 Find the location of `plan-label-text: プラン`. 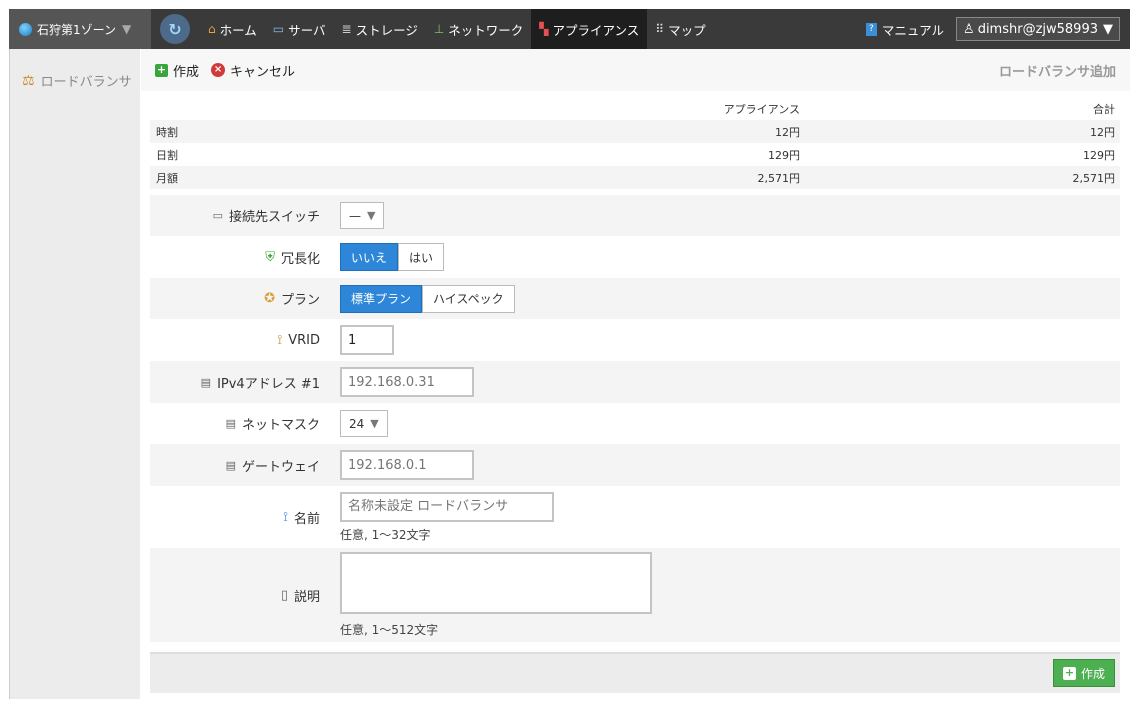

plan-label-text: プラン is located at coordinates (300, 300).